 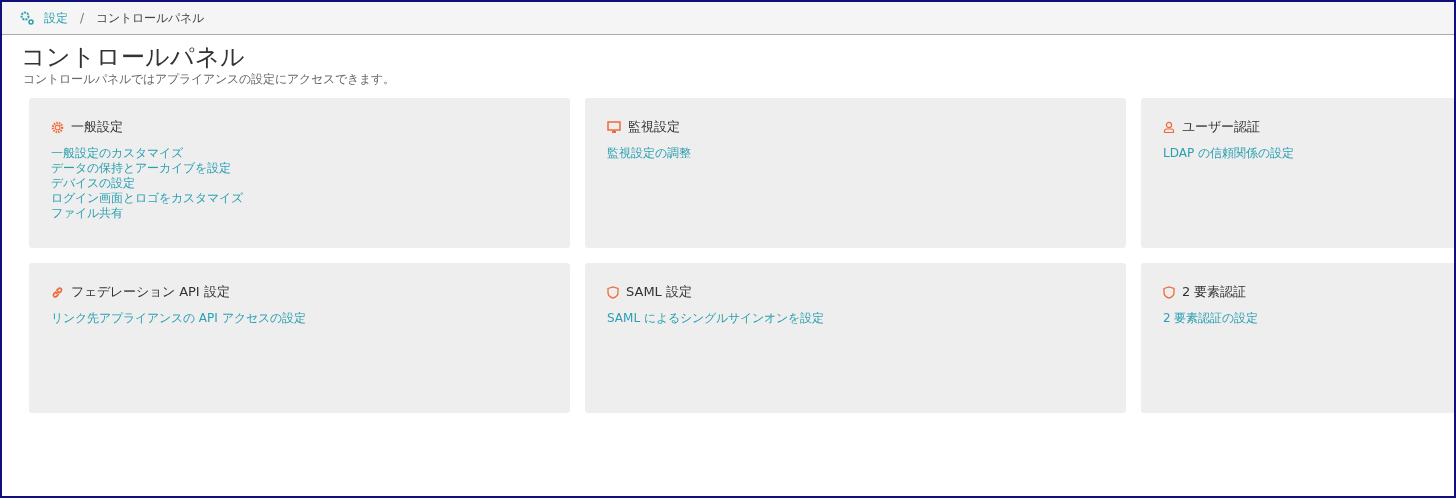 What do you see at coordinates (1211, 318) in the screenshot?
I see `settings-link: 2 要素認証の設定` at bounding box center [1211, 318].